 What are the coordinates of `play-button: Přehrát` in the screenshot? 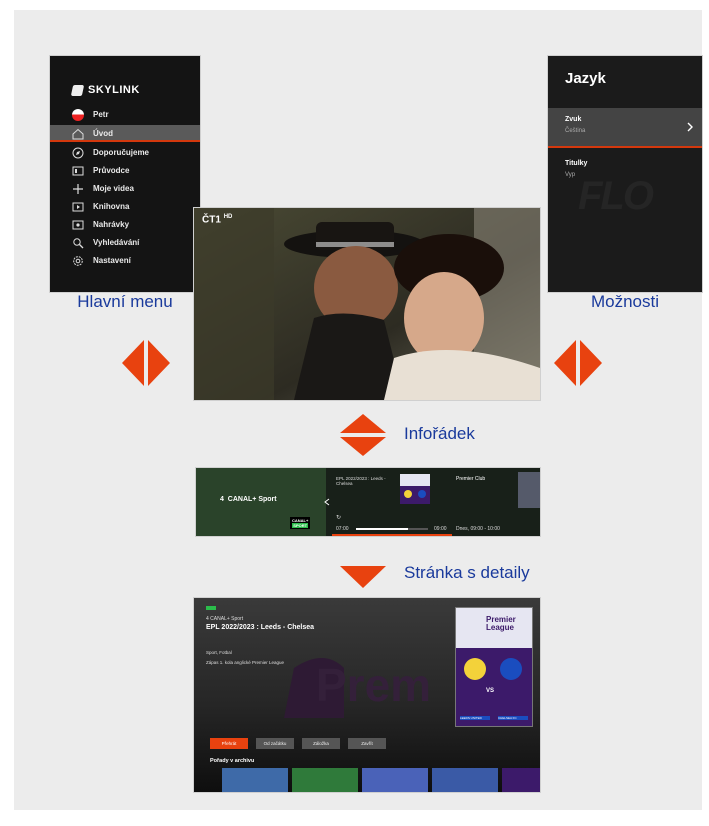 It's located at (229, 743).